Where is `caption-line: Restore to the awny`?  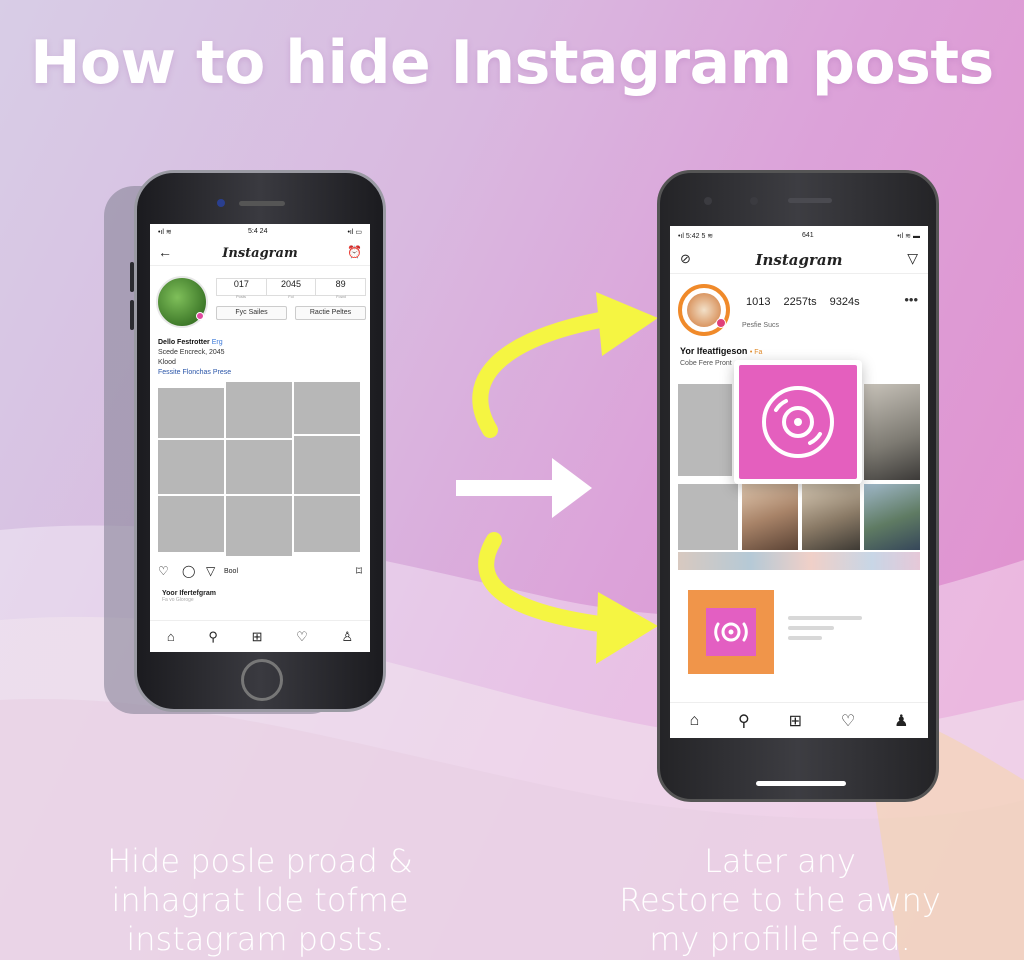
caption-line: Restore to the awny is located at coordinates (780, 900).